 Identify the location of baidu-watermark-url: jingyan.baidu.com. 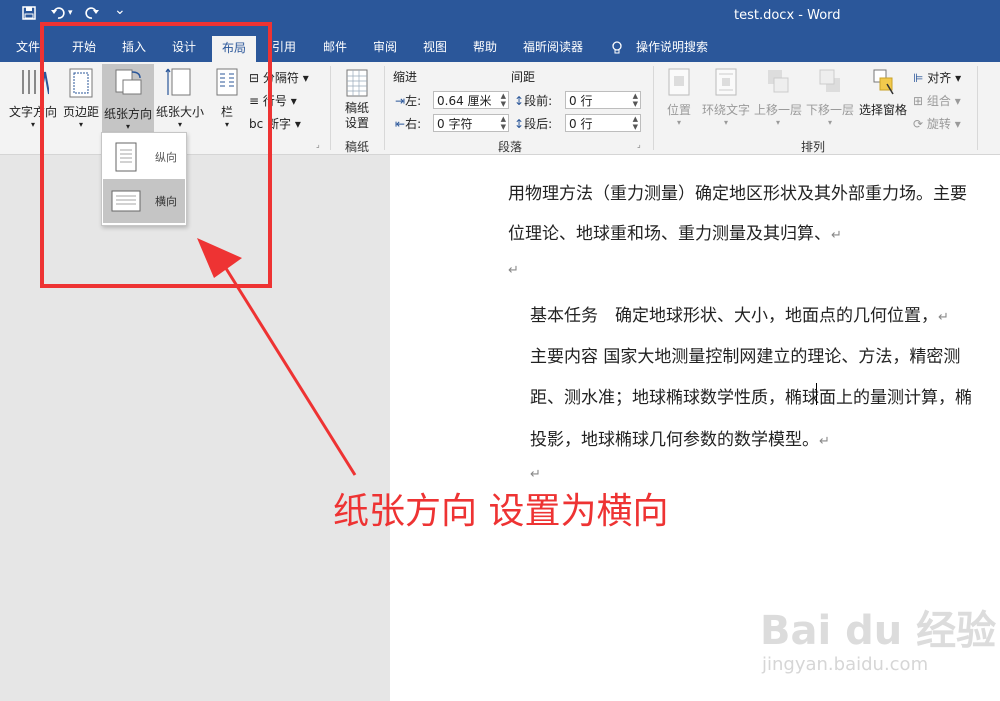
(845, 664).